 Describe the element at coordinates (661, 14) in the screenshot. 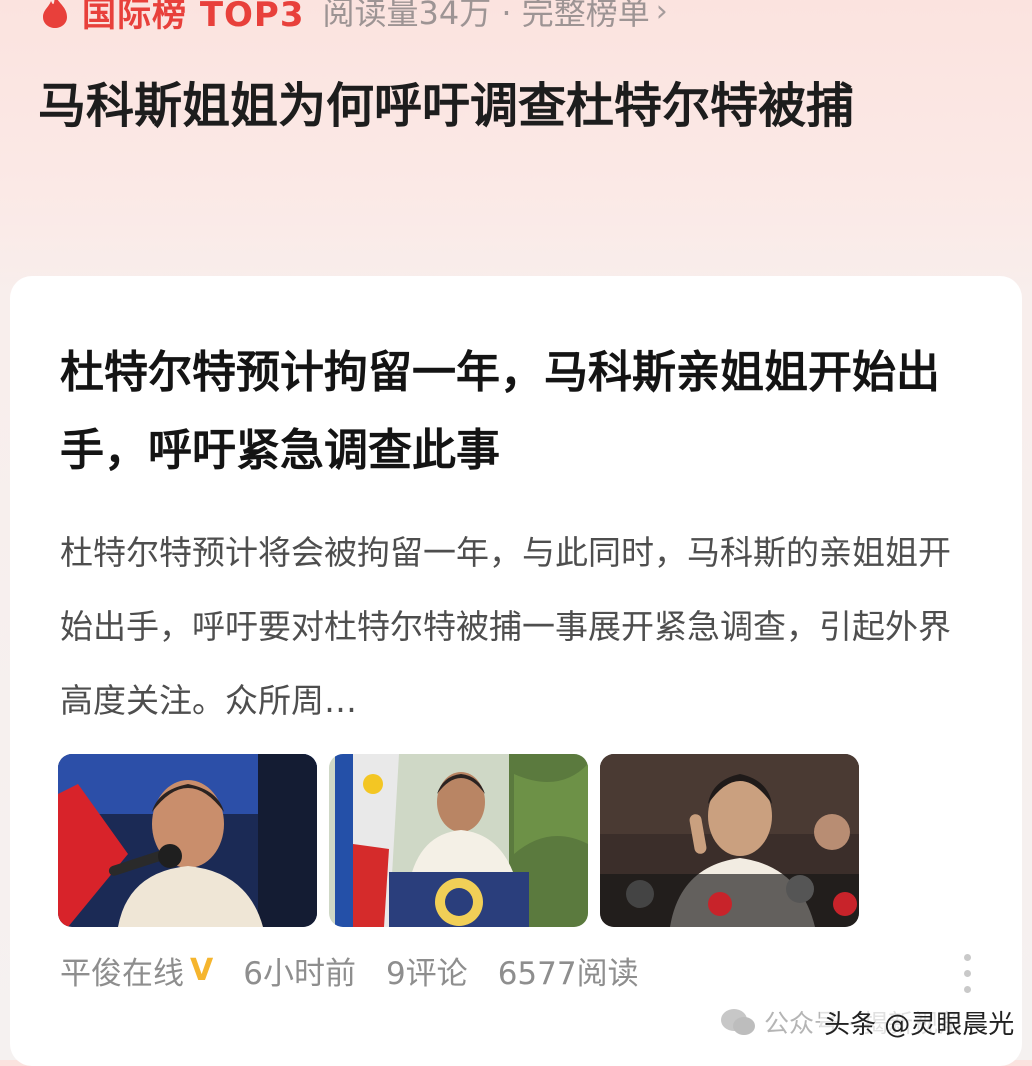

I see `chevron-right-icon: ›` at that location.